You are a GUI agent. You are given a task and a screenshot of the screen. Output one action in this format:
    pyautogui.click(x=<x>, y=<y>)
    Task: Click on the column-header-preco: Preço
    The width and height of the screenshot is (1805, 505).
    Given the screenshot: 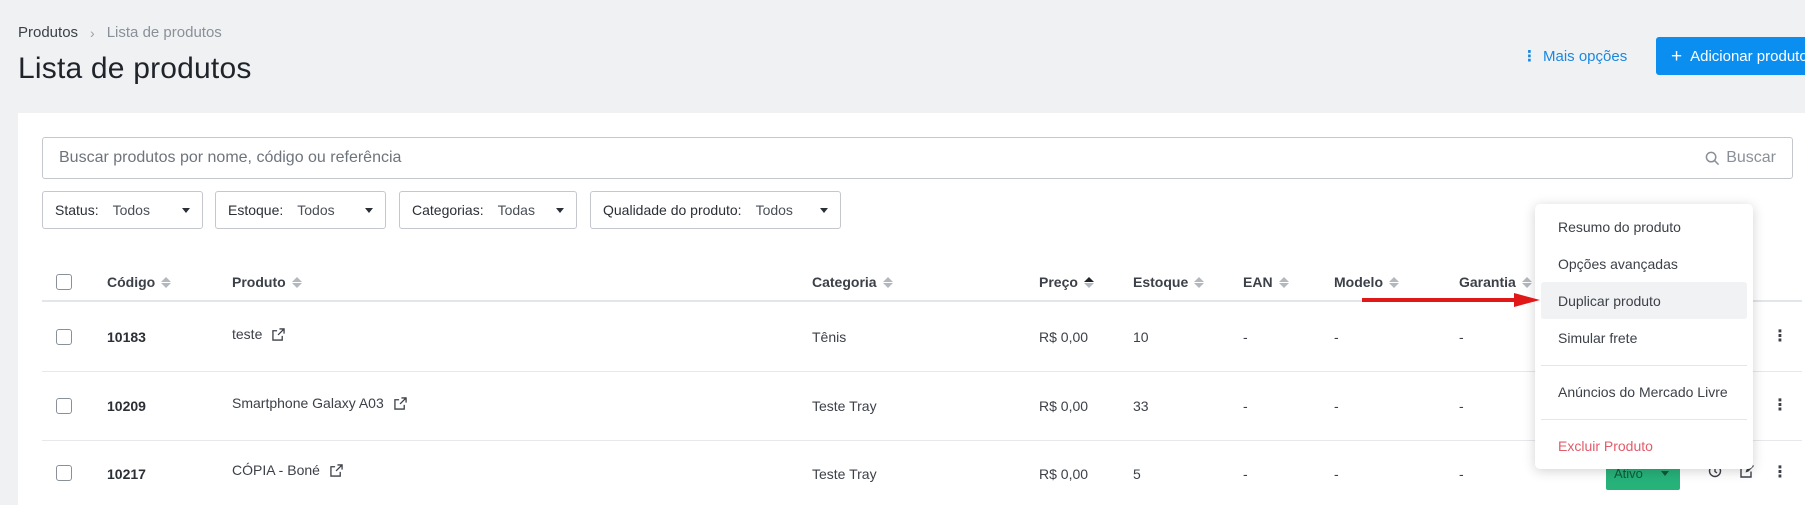 What is the action you would take?
    pyautogui.click(x=1066, y=282)
    